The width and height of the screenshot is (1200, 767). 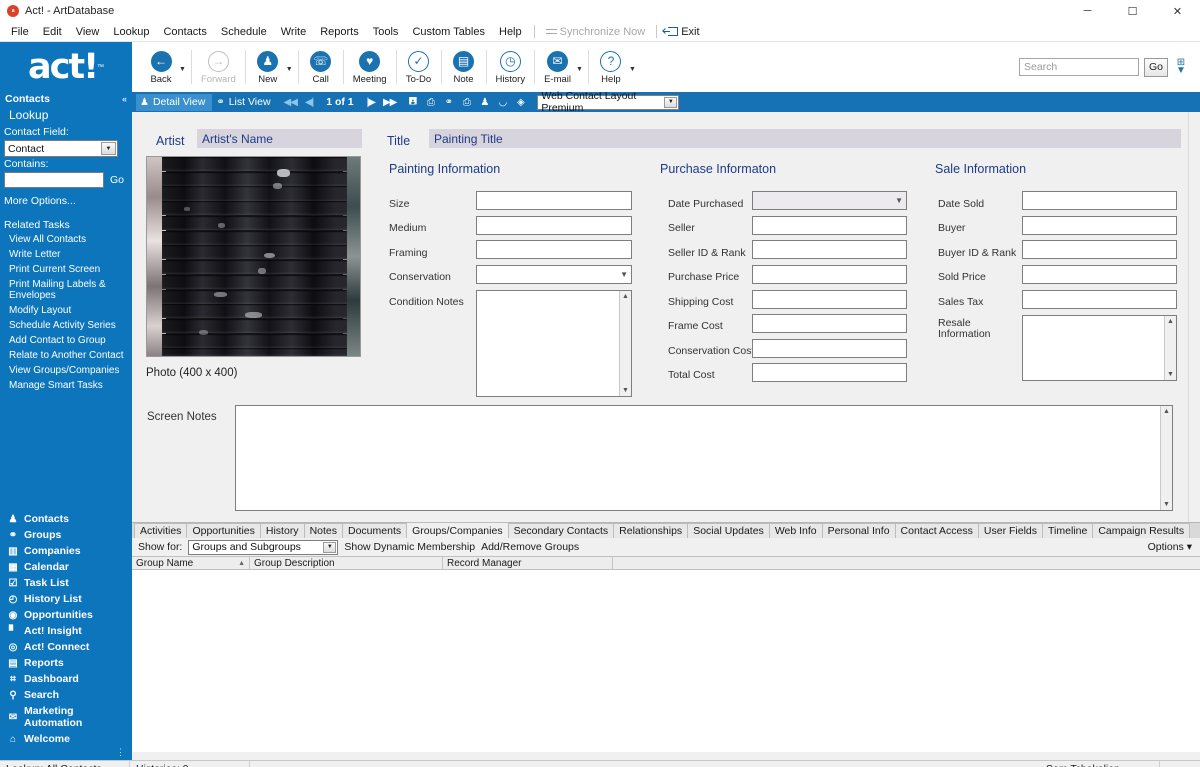 I want to click on menu-edit: Edit, so click(x=52, y=32).